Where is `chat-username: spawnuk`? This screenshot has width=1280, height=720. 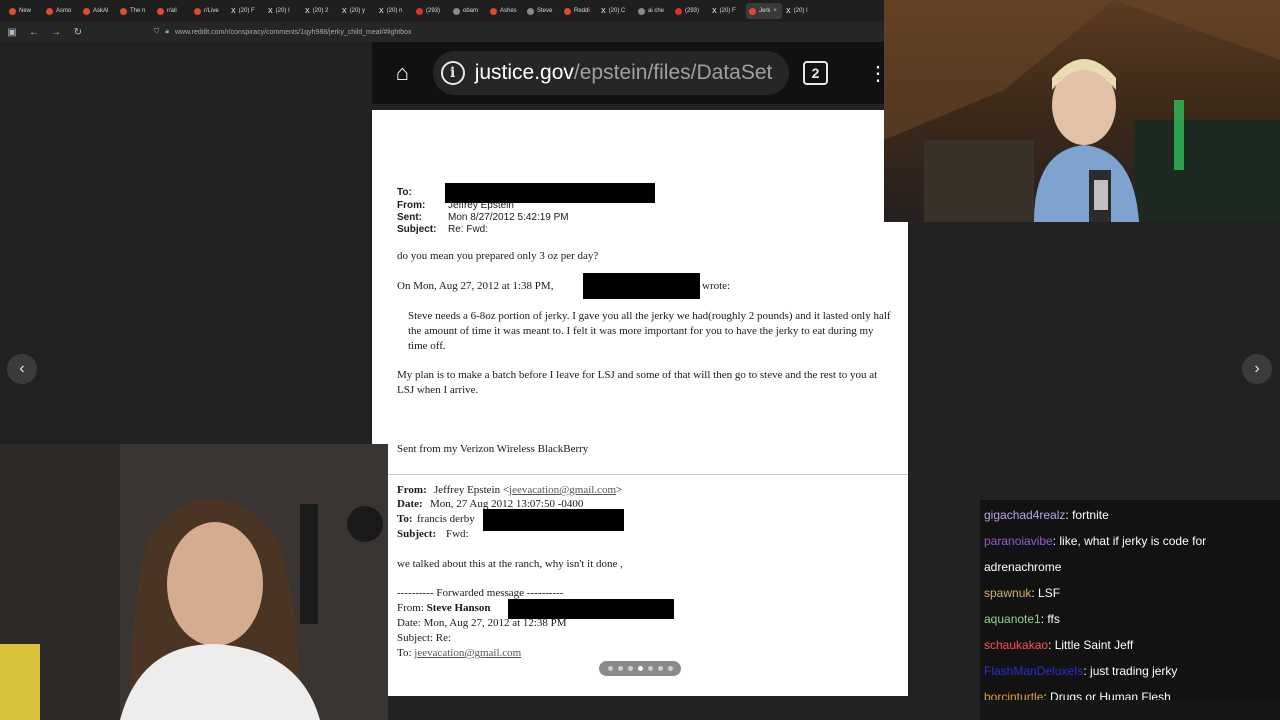 chat-username: spawnuk is located at coordinates (1007, 593).